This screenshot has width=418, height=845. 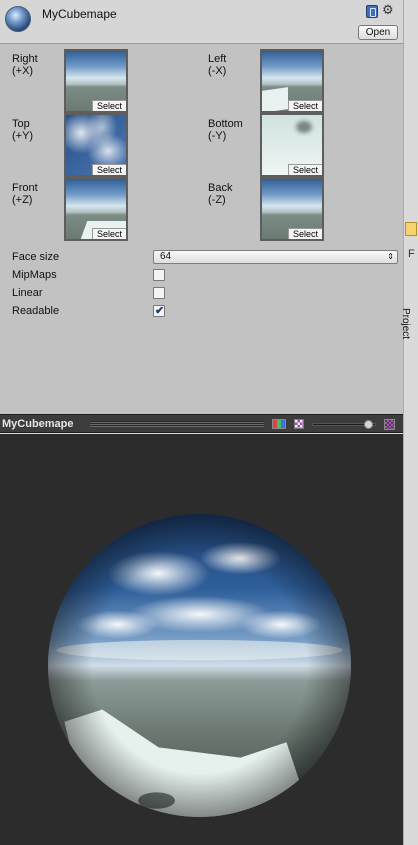 I want to click on ground-patch, so click(x=275, y=99).